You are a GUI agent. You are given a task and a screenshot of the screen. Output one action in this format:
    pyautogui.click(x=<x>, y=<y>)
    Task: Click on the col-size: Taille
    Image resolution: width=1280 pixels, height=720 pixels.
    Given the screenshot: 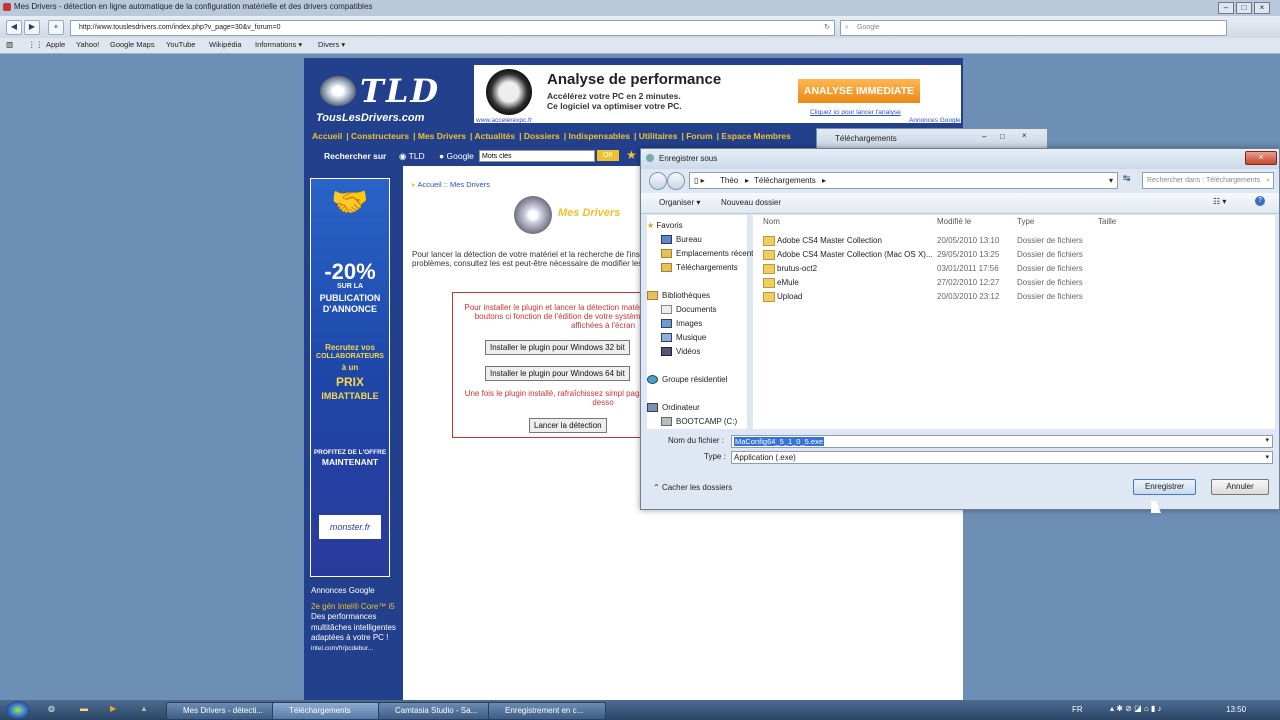 What is the action you would take?
    pyautogui.click(x=1107, y=221)
    